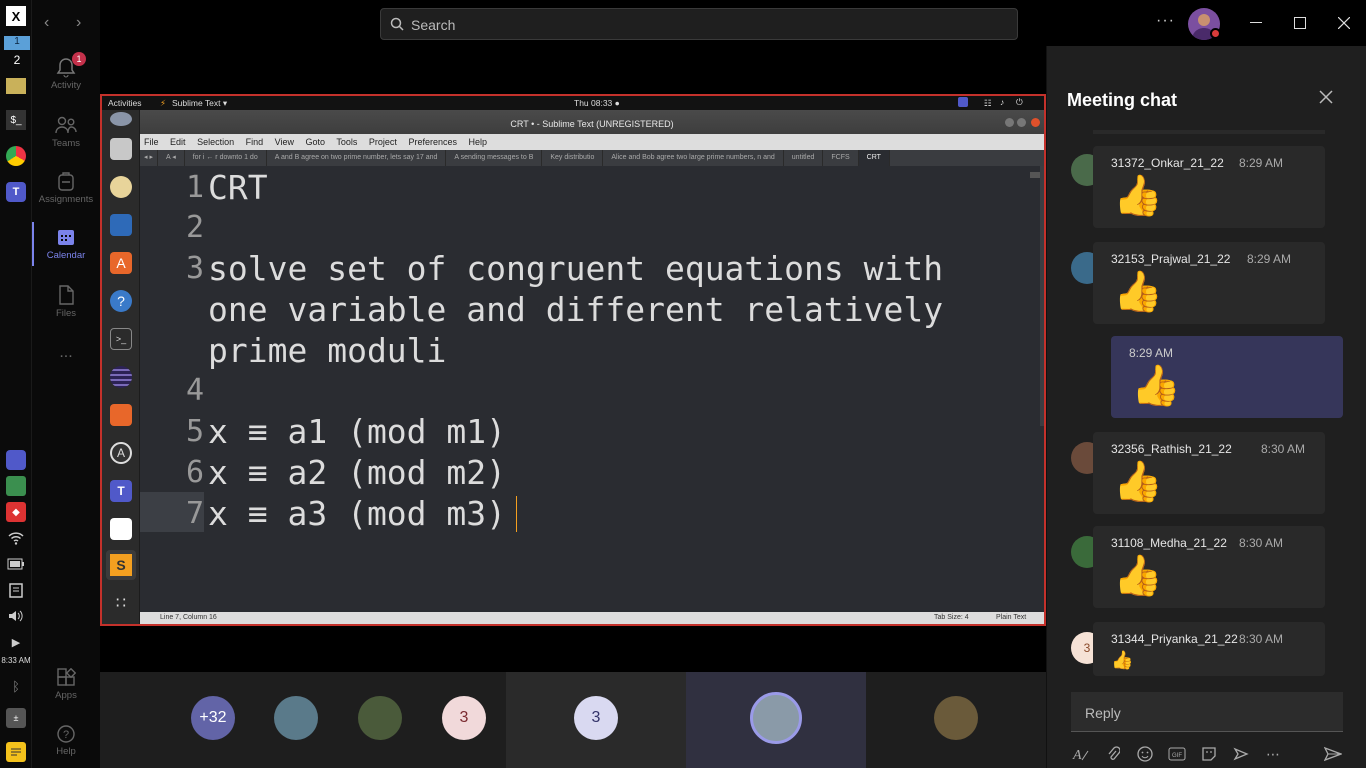 The image size is (1366, 768). Describe the element at coordinates (1209, 754) in the screenshot. I see `sticker-icon` at that location.